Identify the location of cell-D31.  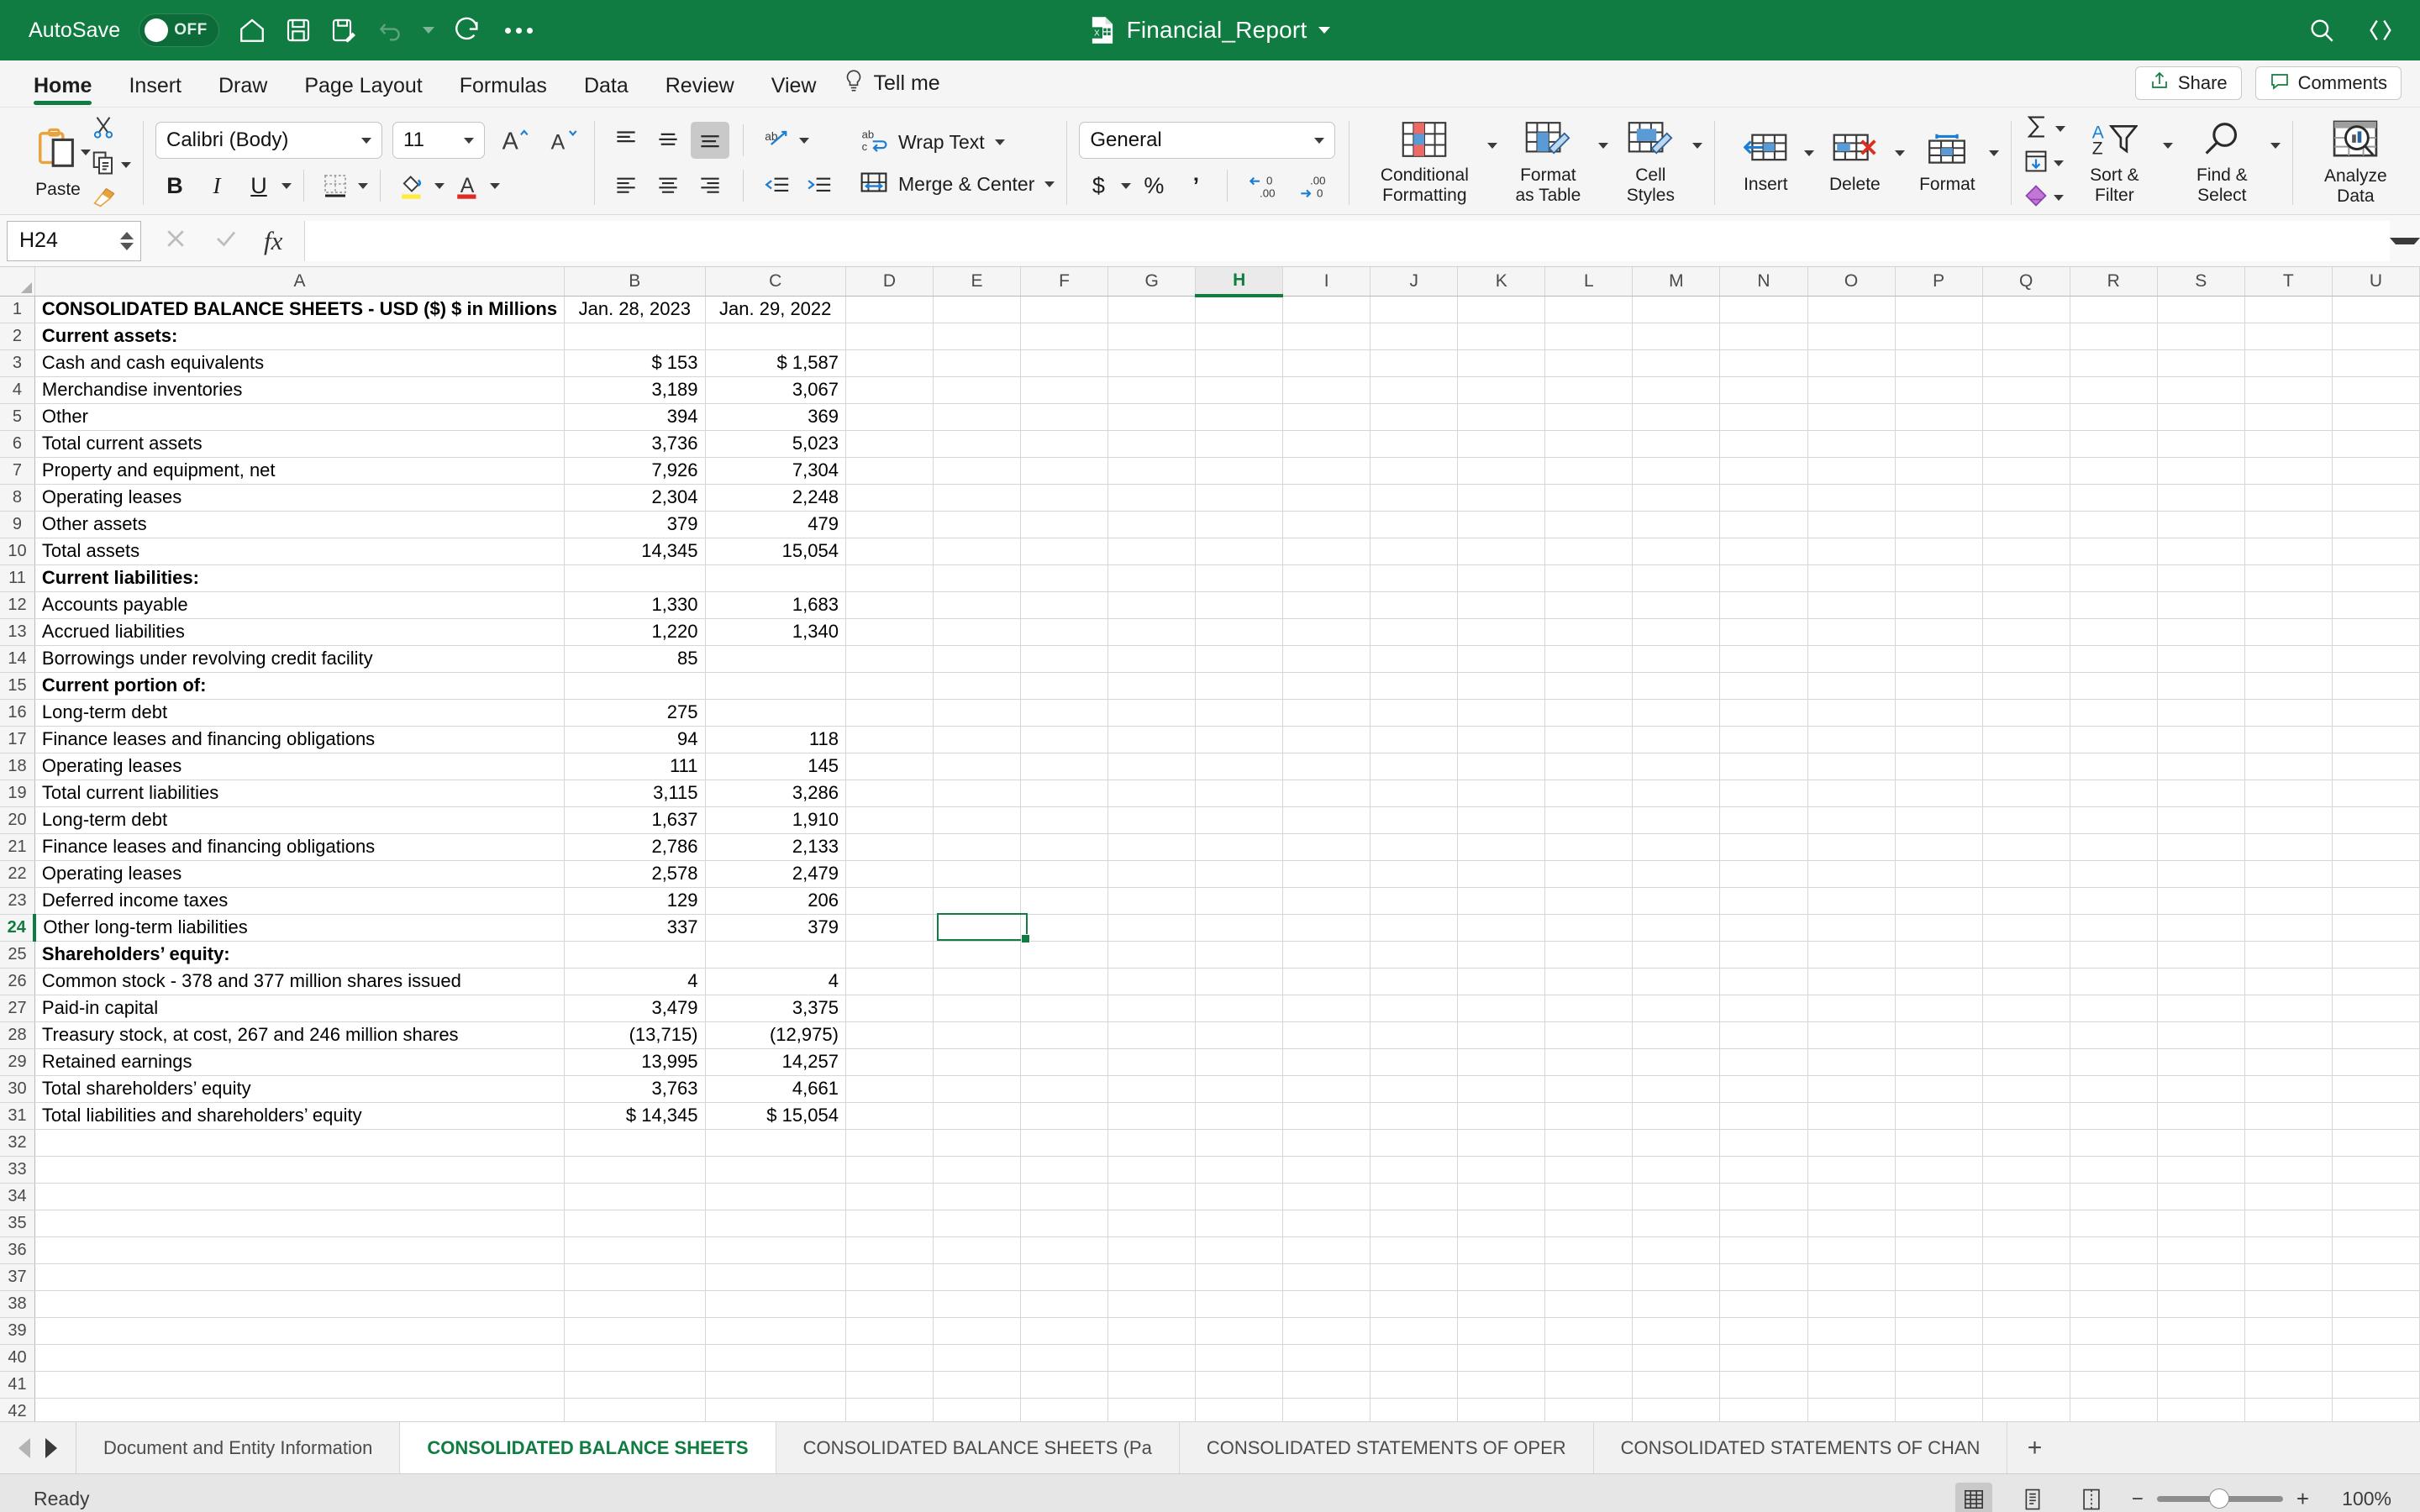
(890, 1116).